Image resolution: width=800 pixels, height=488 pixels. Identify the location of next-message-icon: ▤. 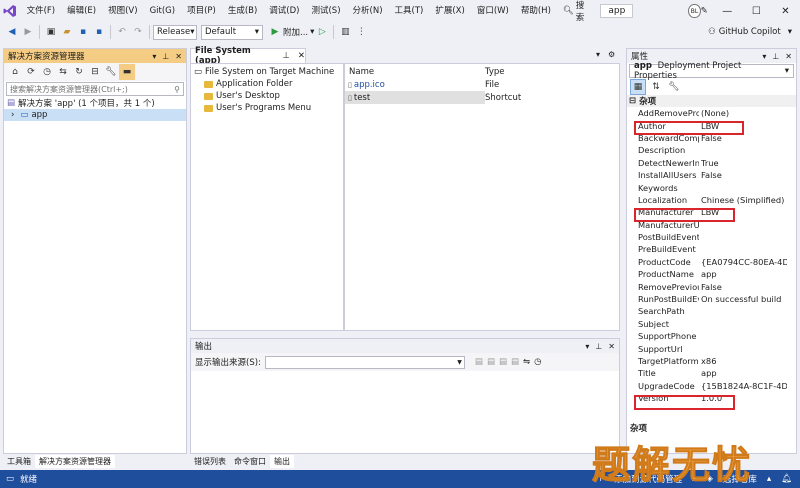
(503, 362).